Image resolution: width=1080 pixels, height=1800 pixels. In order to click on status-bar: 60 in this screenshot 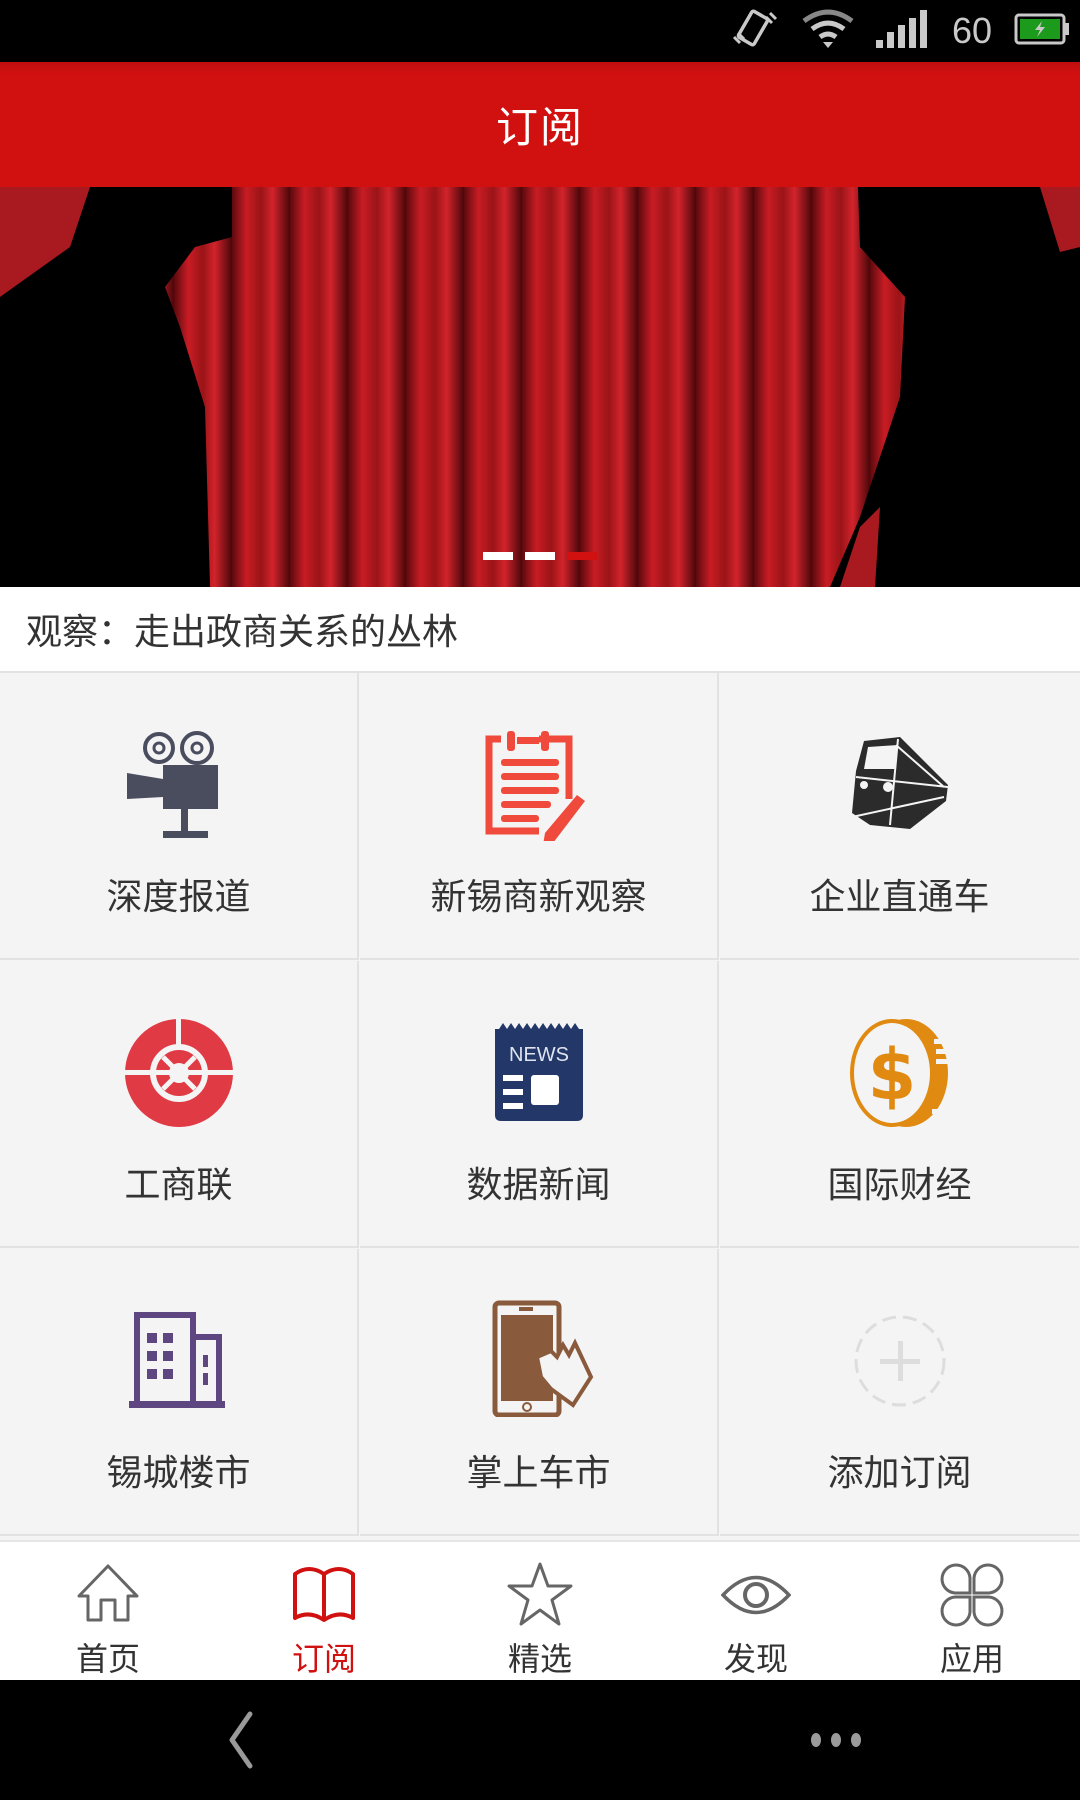, I will do `click(540, 31)`.